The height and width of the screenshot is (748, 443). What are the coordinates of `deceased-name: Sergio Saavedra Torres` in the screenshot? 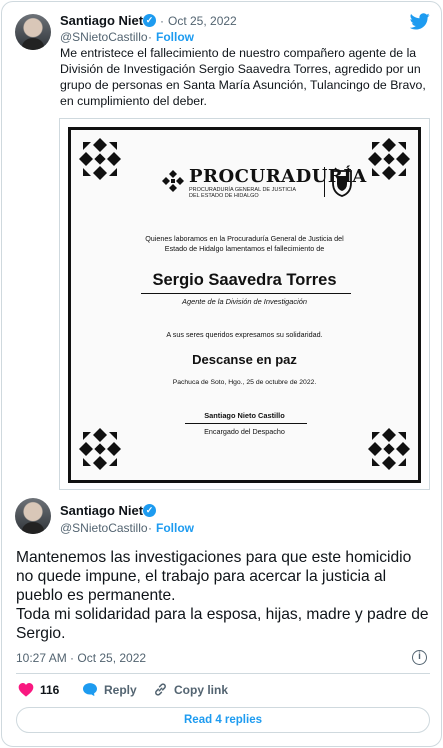 It's located at (244, 280).